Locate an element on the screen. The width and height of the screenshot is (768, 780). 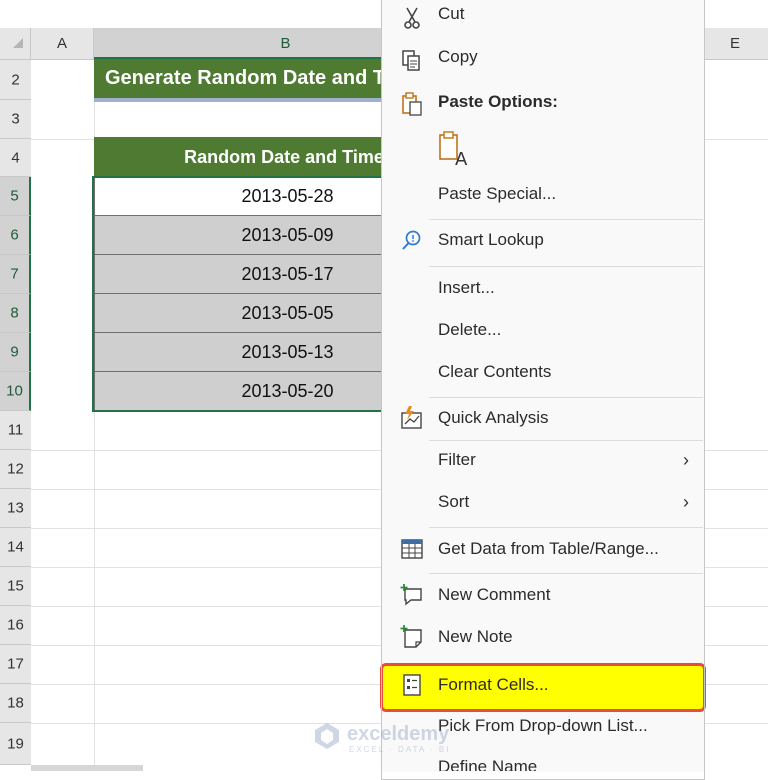
search-icon is located at coordinates (411, 240).